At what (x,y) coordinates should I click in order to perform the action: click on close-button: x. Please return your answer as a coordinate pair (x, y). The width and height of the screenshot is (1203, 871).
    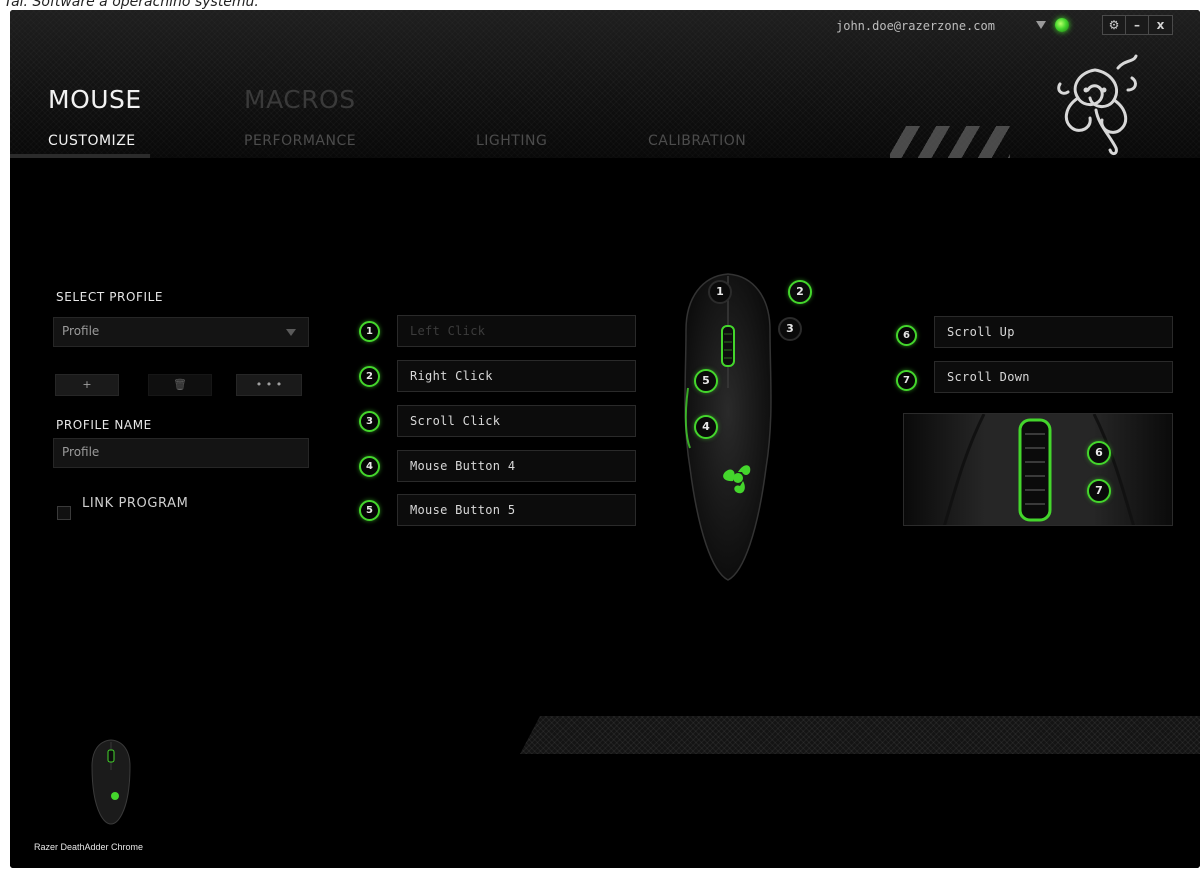
    Looking at the image, I should click on (1160, 25).